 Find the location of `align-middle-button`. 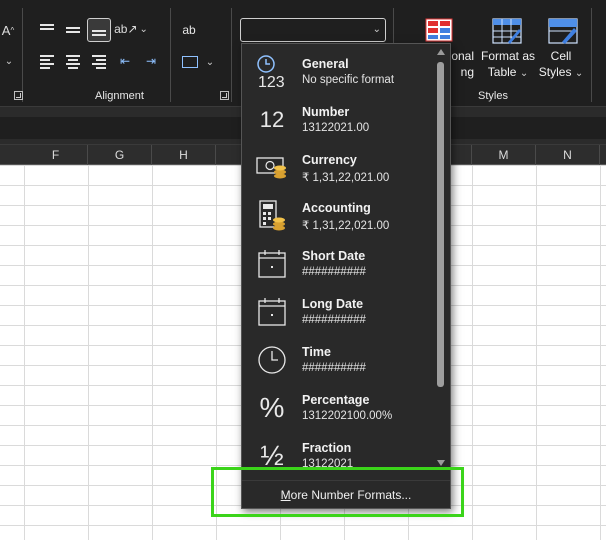

align-middle-button is located at coordinates (73, 29).